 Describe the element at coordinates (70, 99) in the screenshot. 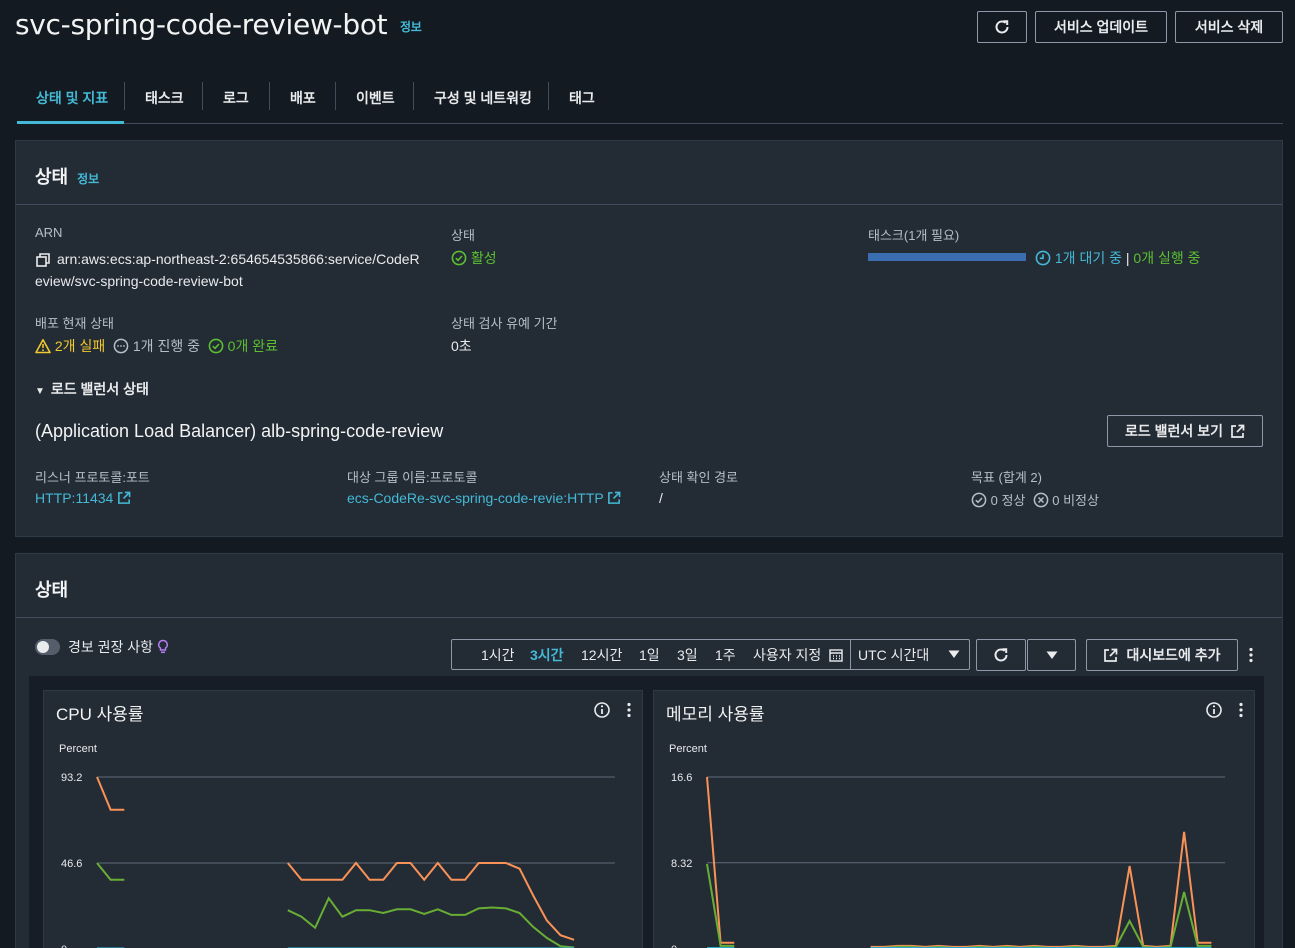

I see `tab-health-metrics: 상태 및 지표` at that location.